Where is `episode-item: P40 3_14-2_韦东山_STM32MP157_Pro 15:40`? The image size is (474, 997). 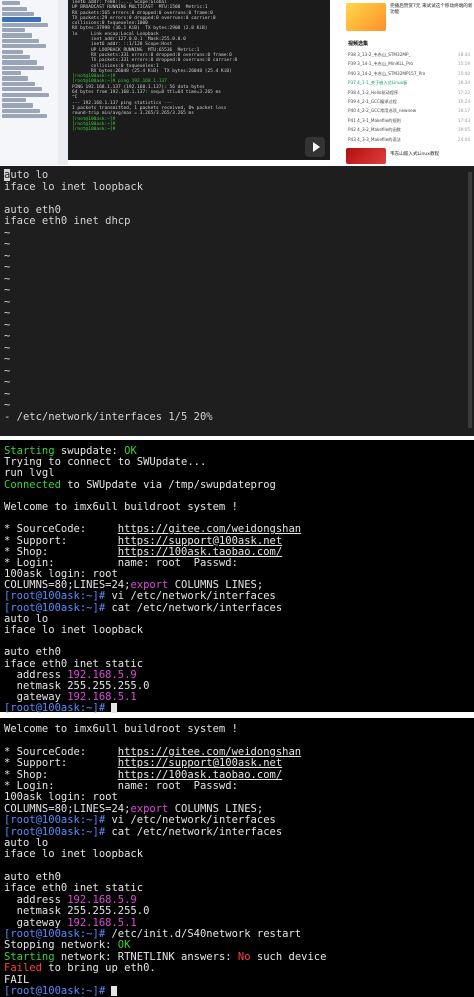 episode-item: P40 3_14-2_韦东山_STM32MP157_Pro 15:40 is located at coordinates (409, 74).